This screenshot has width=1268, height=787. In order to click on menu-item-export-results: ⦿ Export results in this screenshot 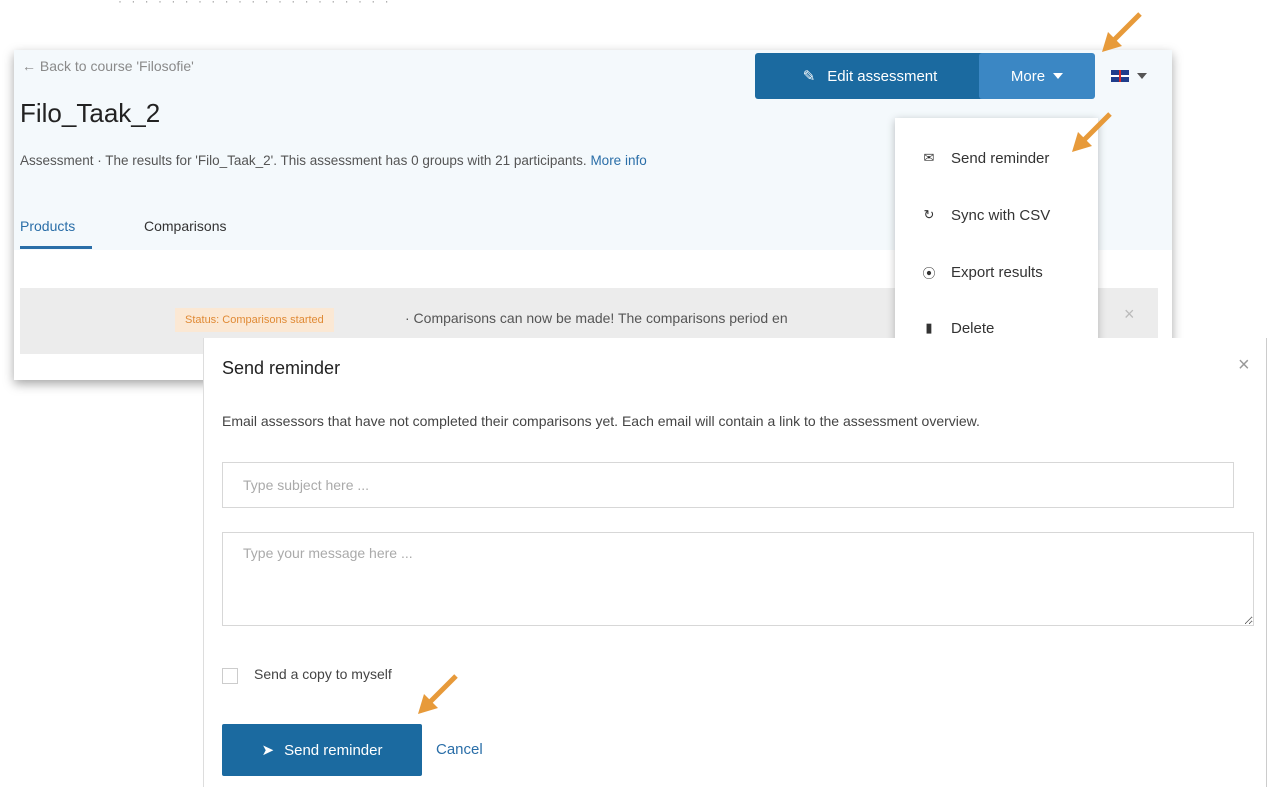, I will do `click(996, 272)`.